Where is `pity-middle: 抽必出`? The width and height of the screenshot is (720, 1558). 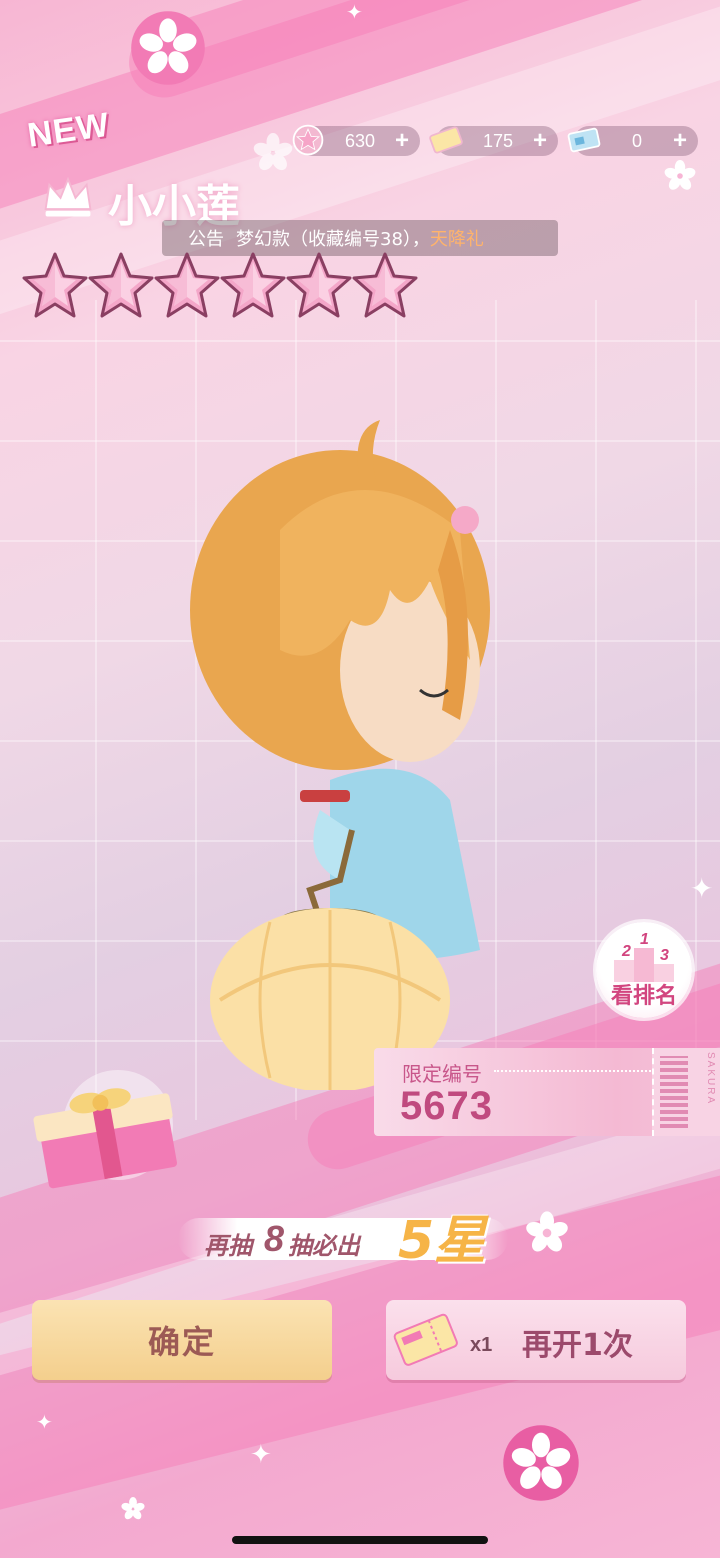 pity-middle: 抽必出 is located at coordinates (324, 1246).